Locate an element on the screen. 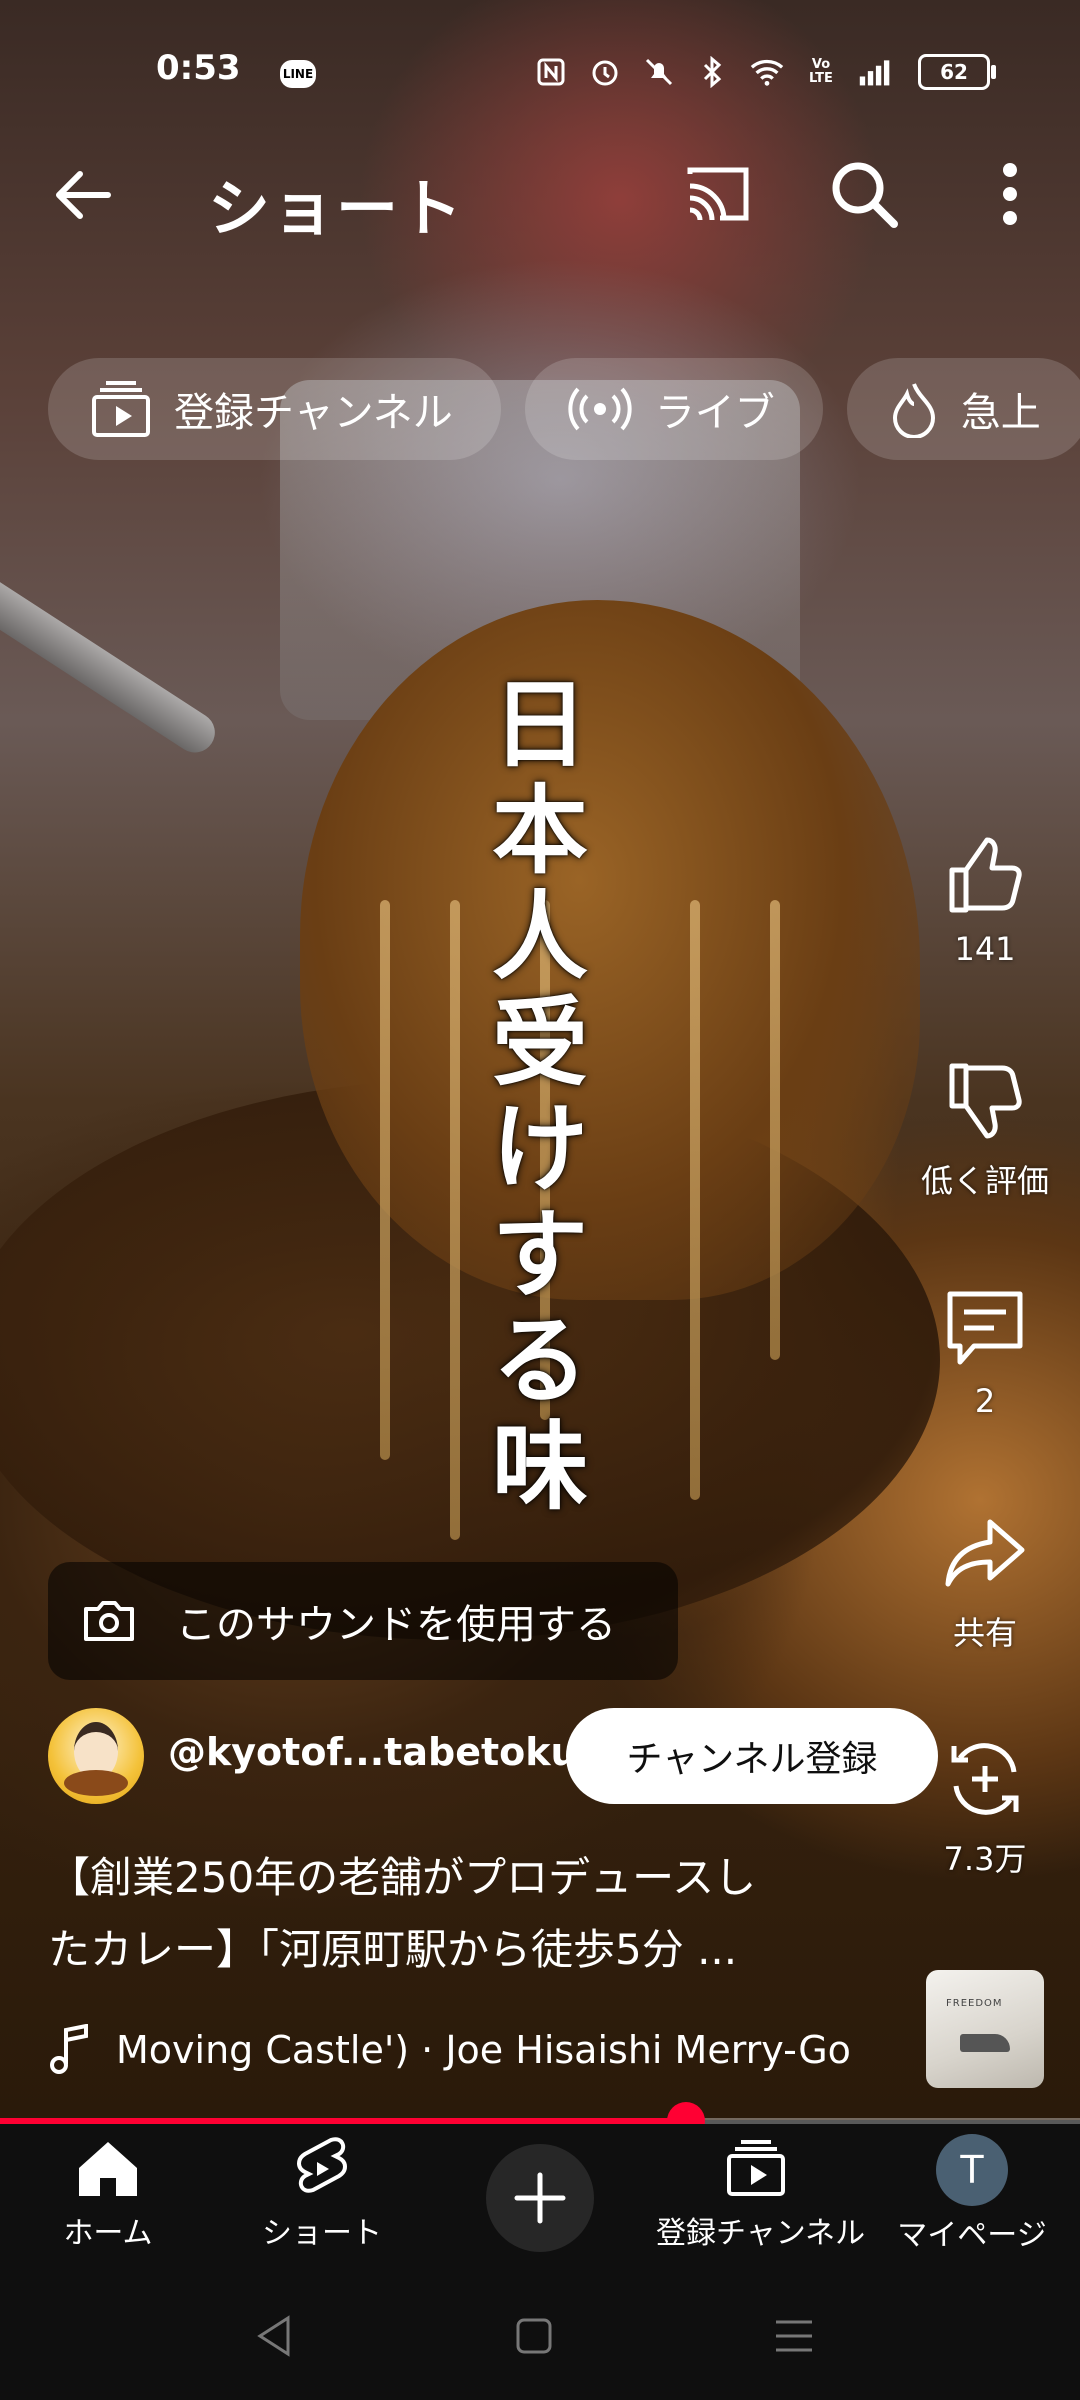 The width and height of the screenshot is (1080, 2400). chip-trending: 急上 is located at coordinates (963, 409).